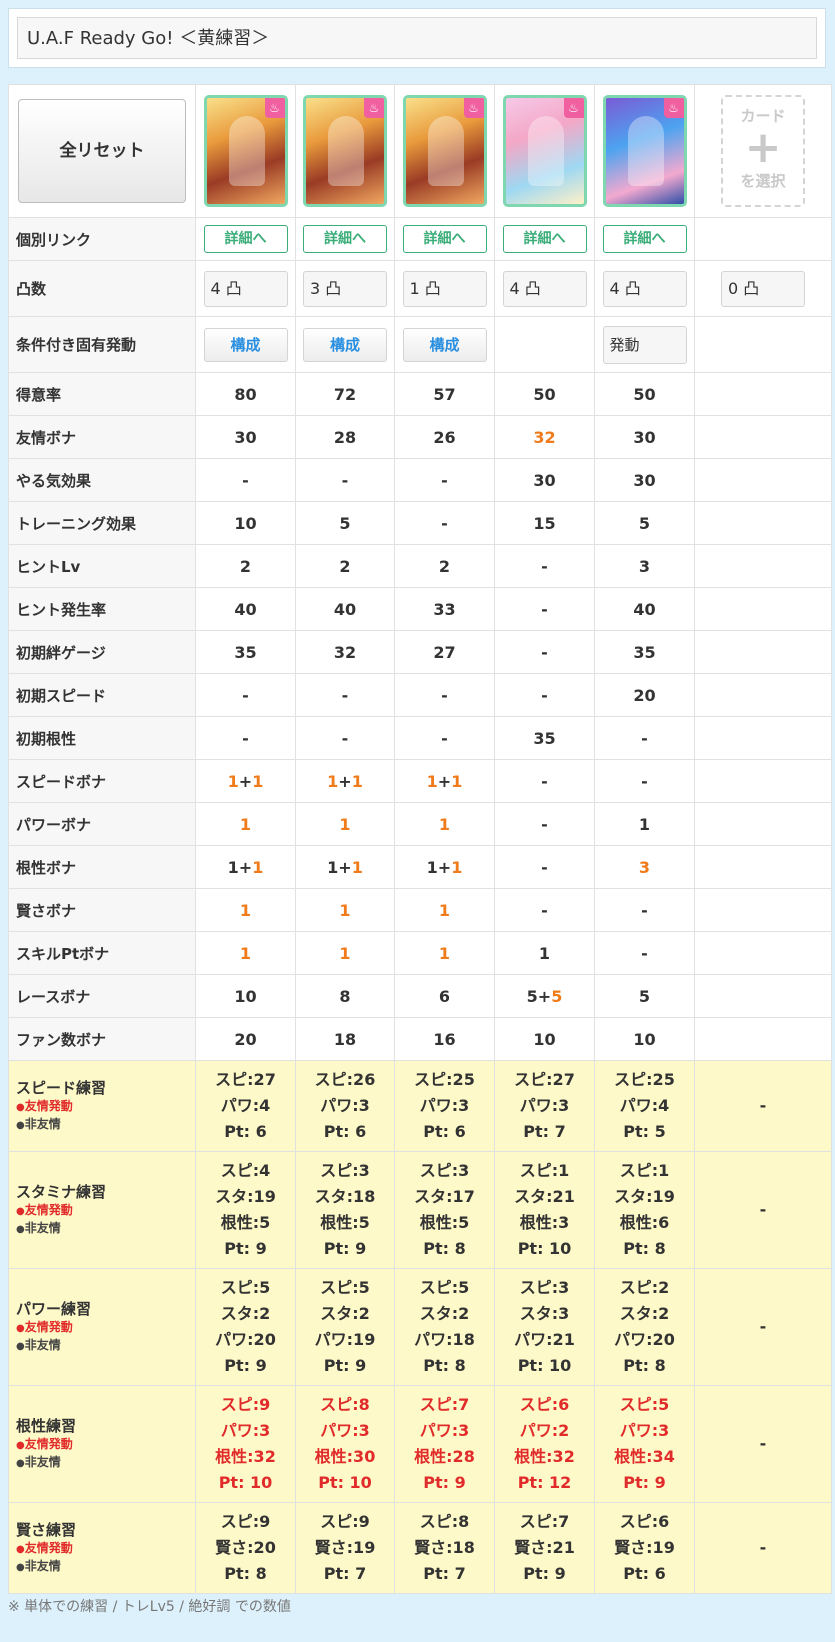  What do you see at coordinates (245, 394) in the screenshot?
I see `stat-value: 80` at bounding box center [245, 394].